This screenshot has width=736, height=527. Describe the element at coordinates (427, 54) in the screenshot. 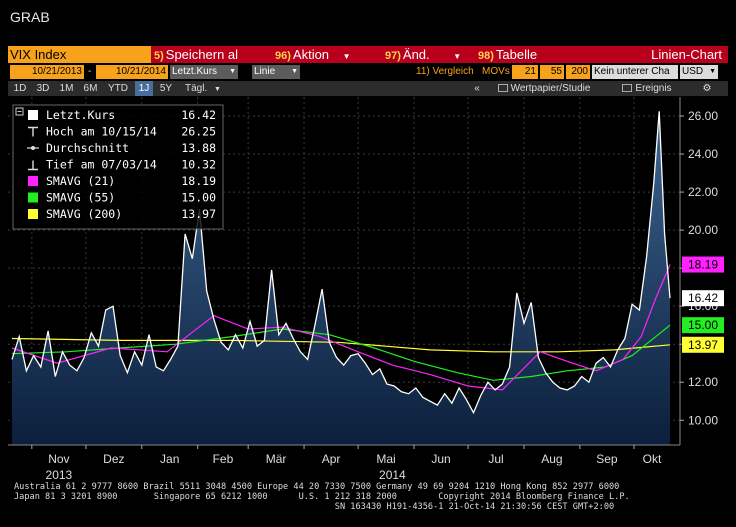

I see `edit-menu: 97) Änd. ▼` at that location.